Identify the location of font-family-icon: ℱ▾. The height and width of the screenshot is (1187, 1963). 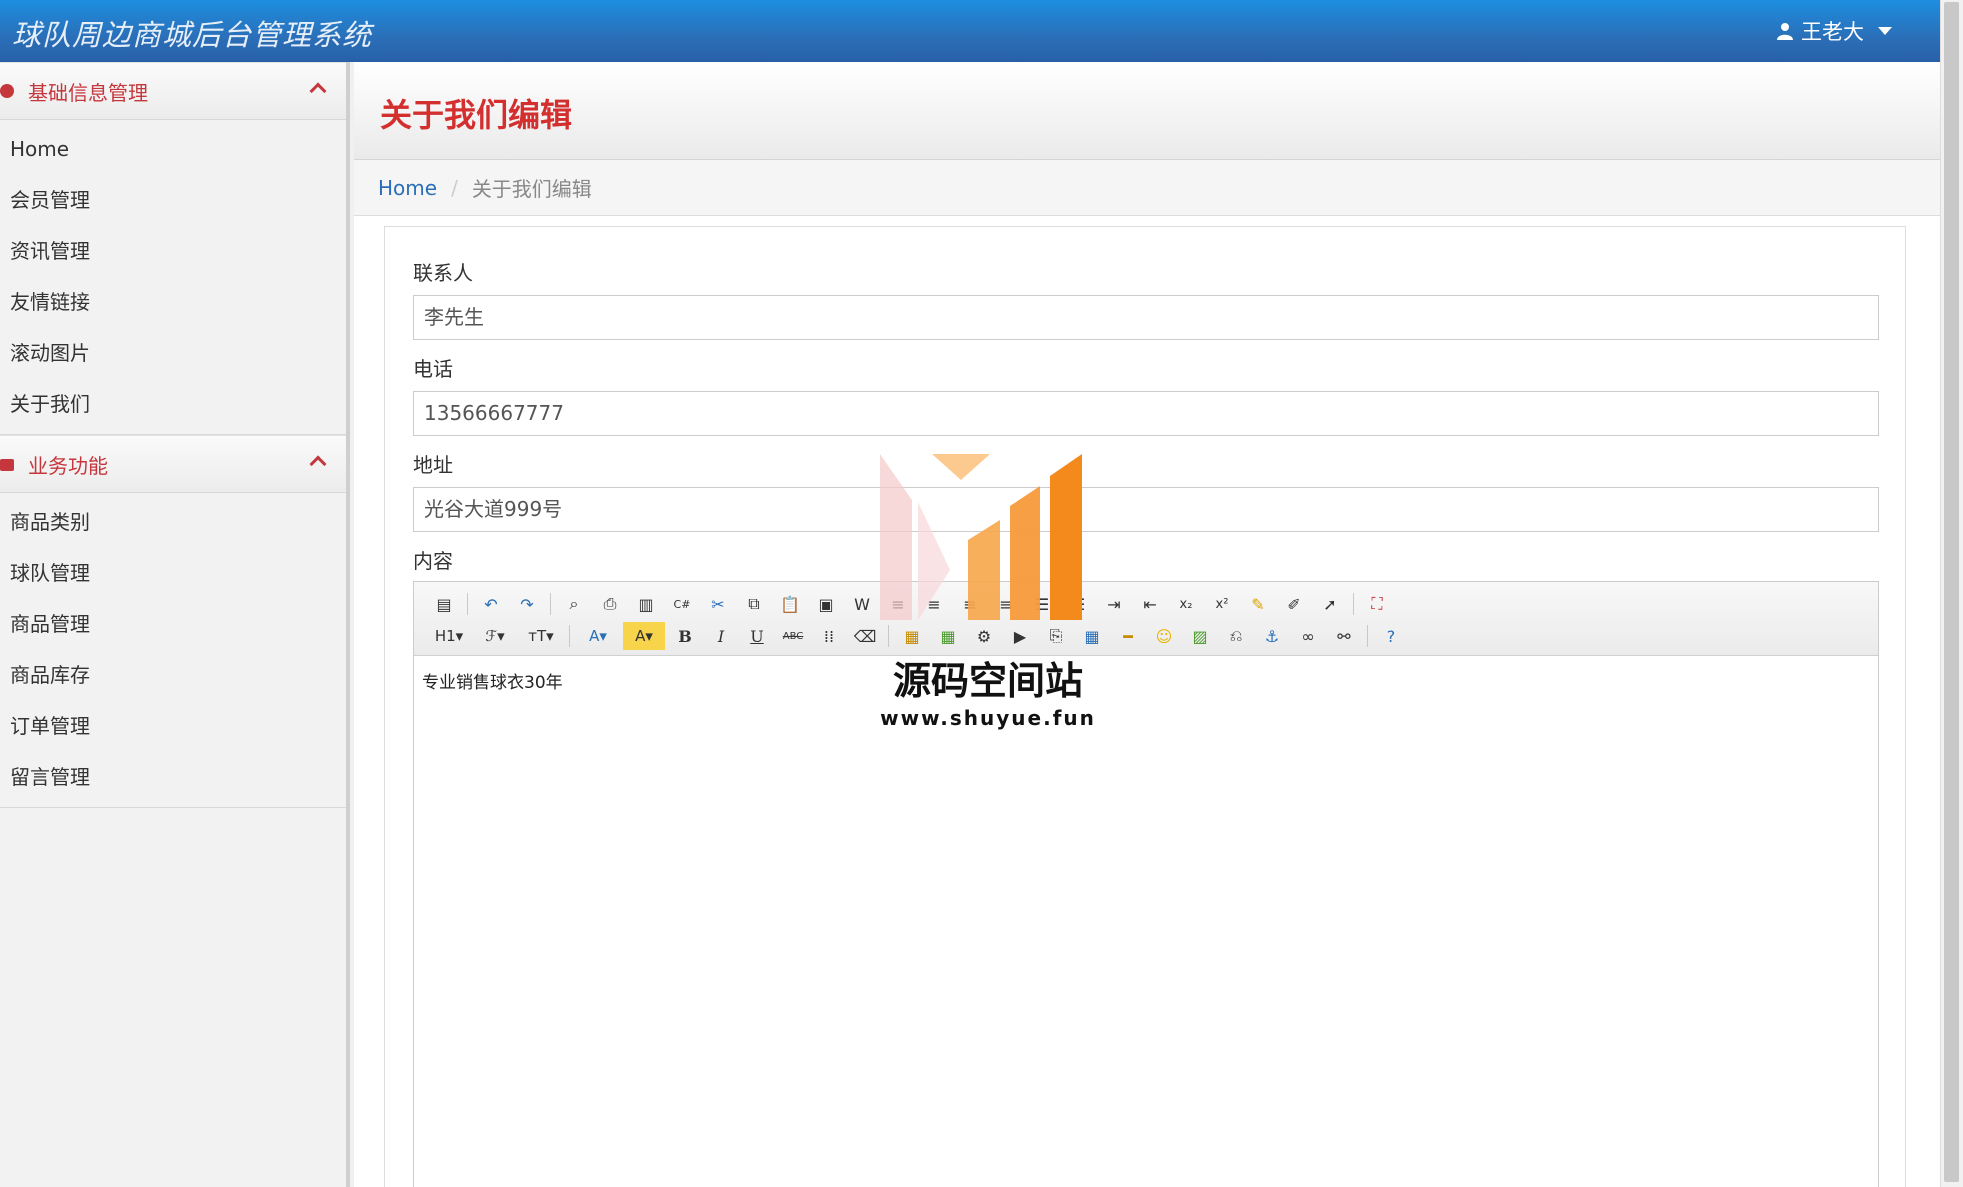
(495, 636).